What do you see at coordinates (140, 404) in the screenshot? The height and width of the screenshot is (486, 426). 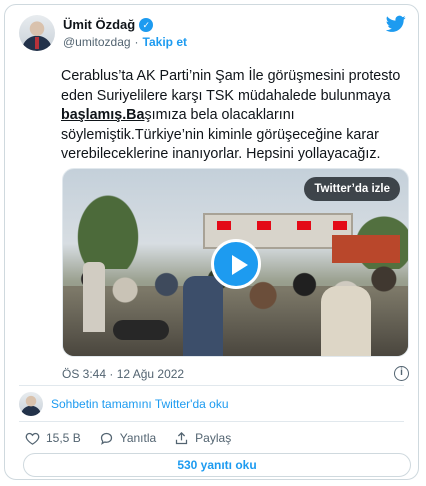 I see `read-conversation-link: Sohbetin tamamını Twitter'da oku` at bounding box center [140, 404].